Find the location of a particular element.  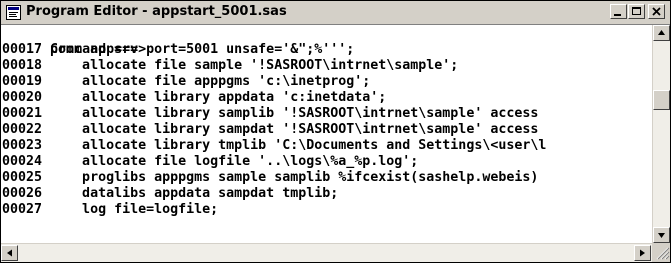

code-text: datalibs appdata sampdat tmplib; is located at coordinates (190, 193).